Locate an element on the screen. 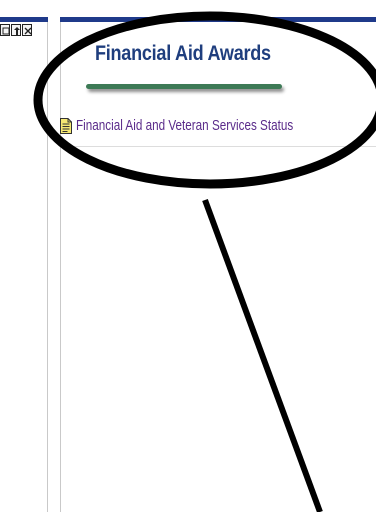 The width and height of the screenshot is (376, 512). document-icon is located at coordinates (66, 125).